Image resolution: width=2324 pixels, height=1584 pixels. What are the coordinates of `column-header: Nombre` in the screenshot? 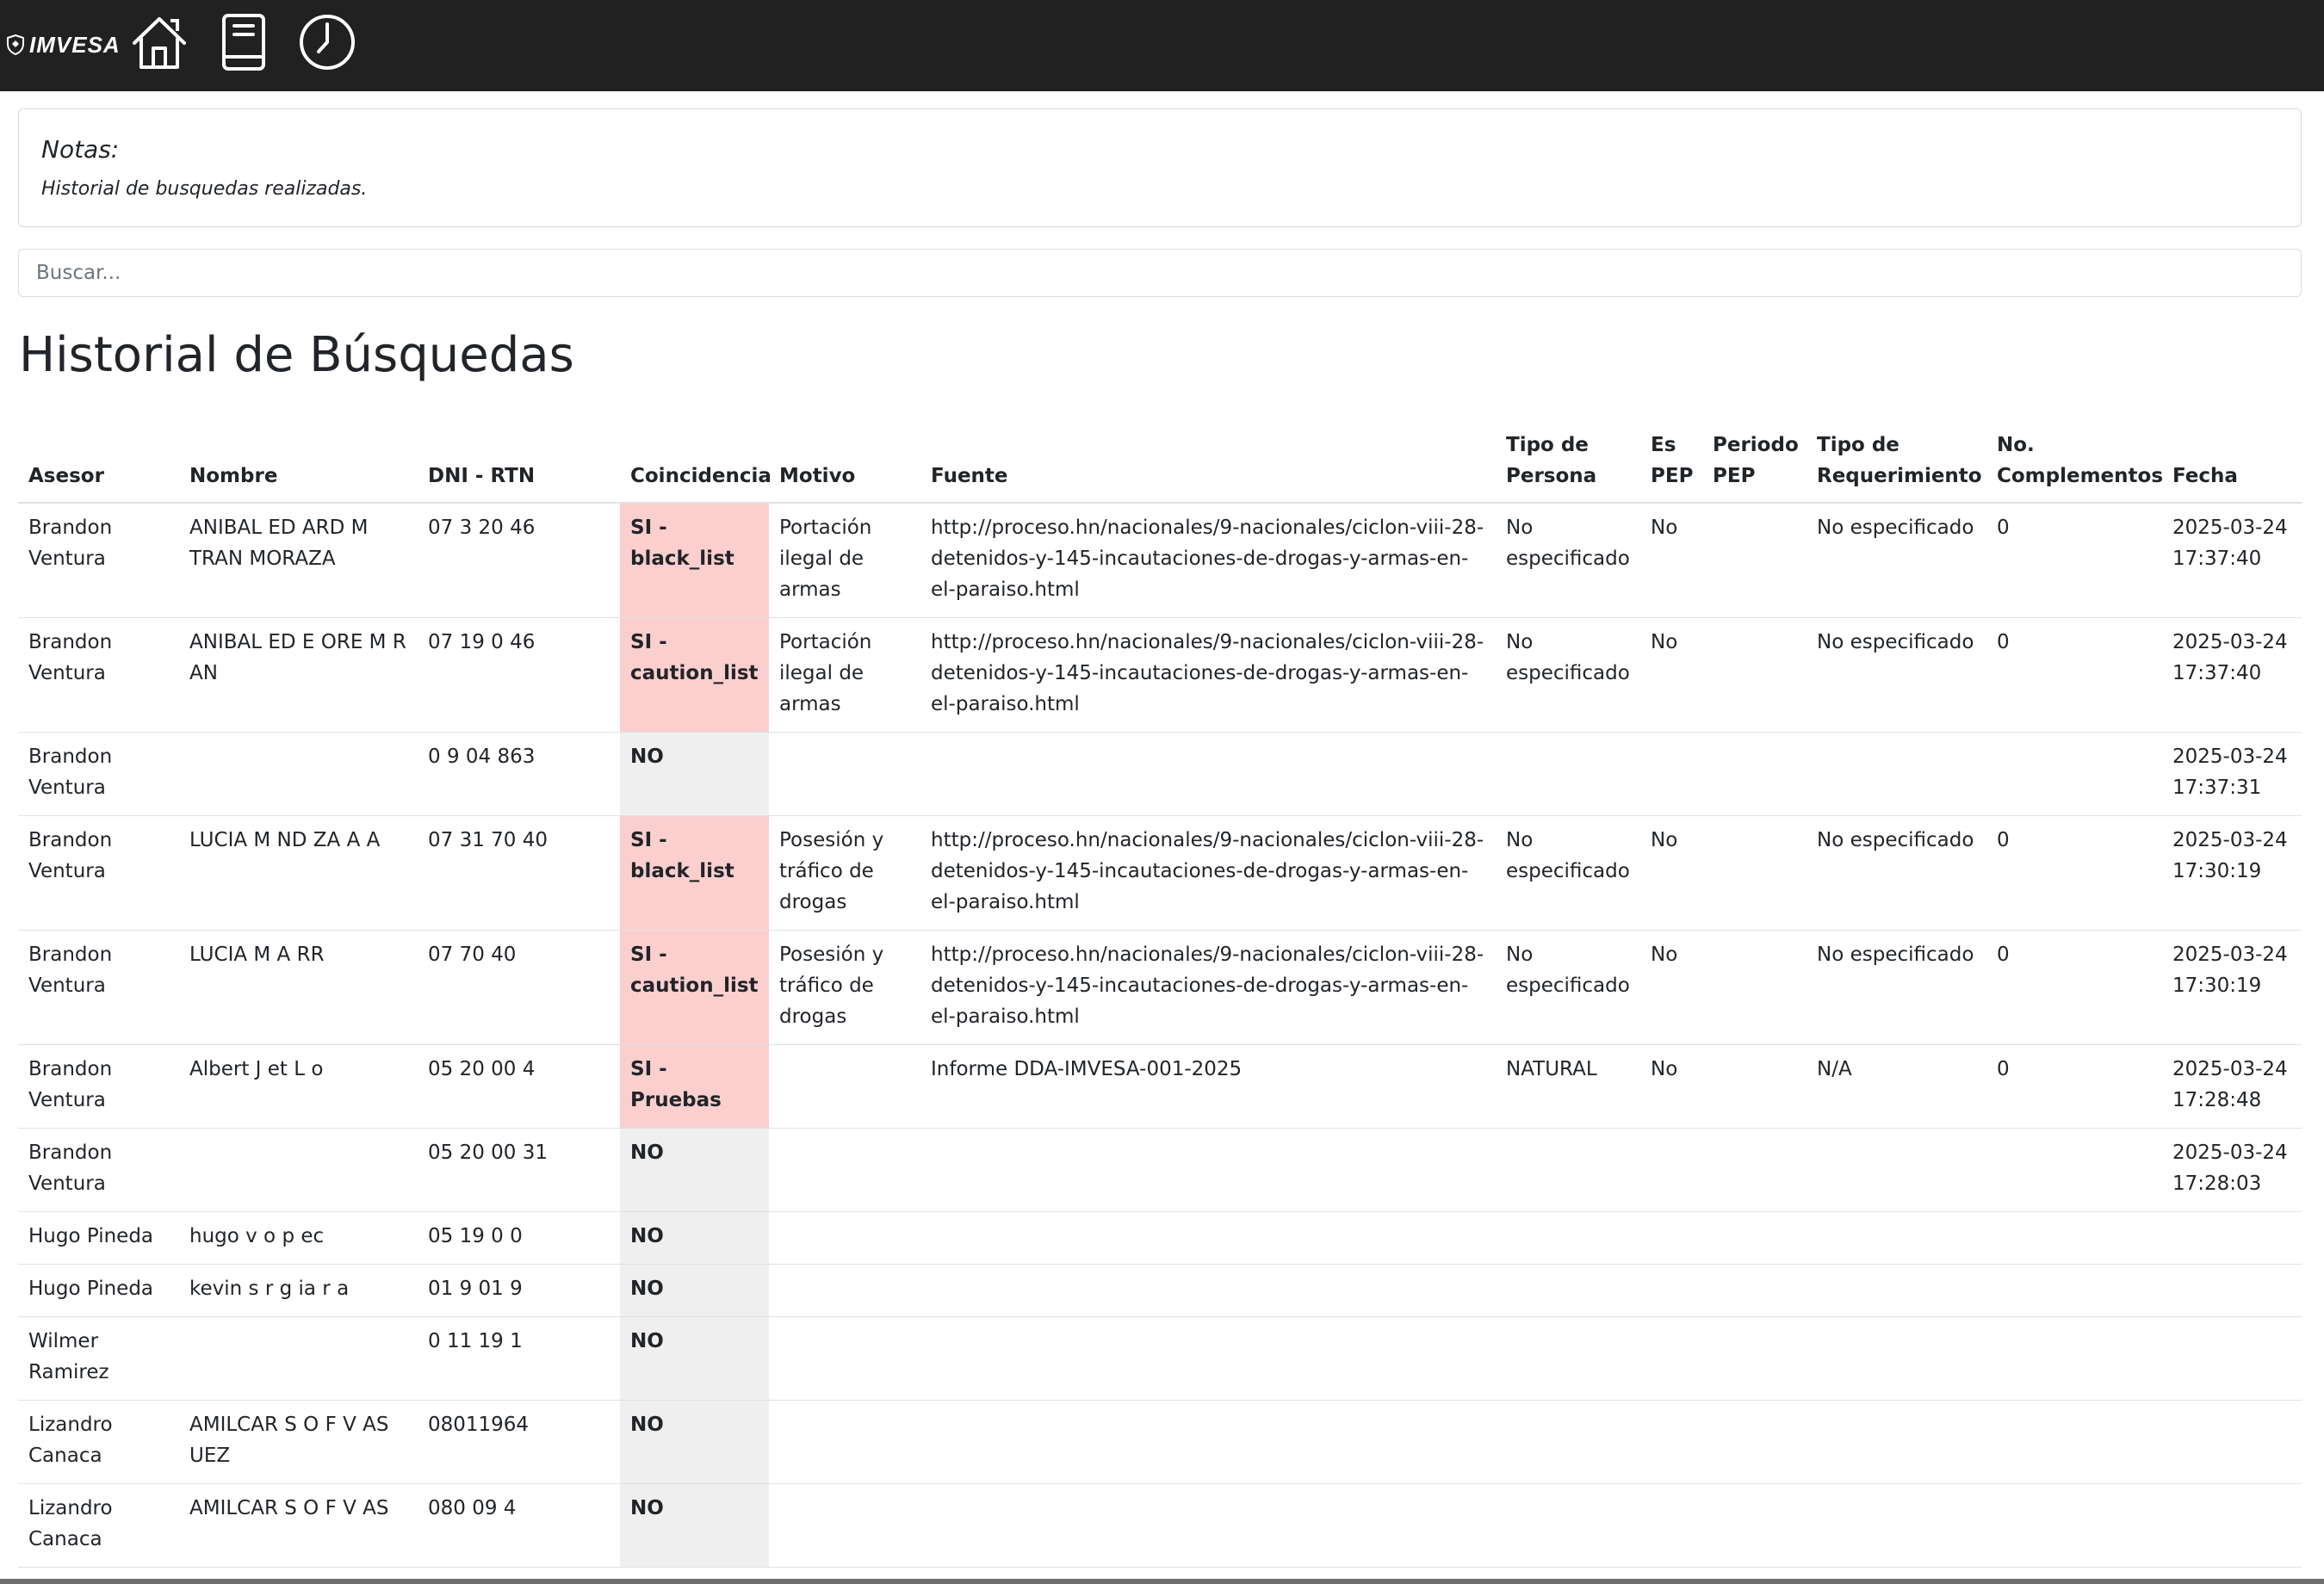 It's located at (298, 464).